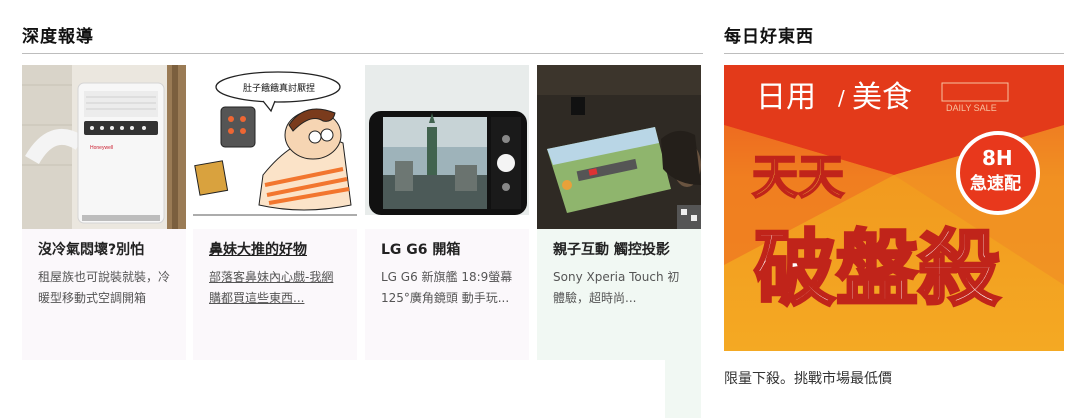 The image size is (1077, 418). Describe the element at coordinates (841, 98) in the screenshot. I see `promo-header-sep: /` at that location.